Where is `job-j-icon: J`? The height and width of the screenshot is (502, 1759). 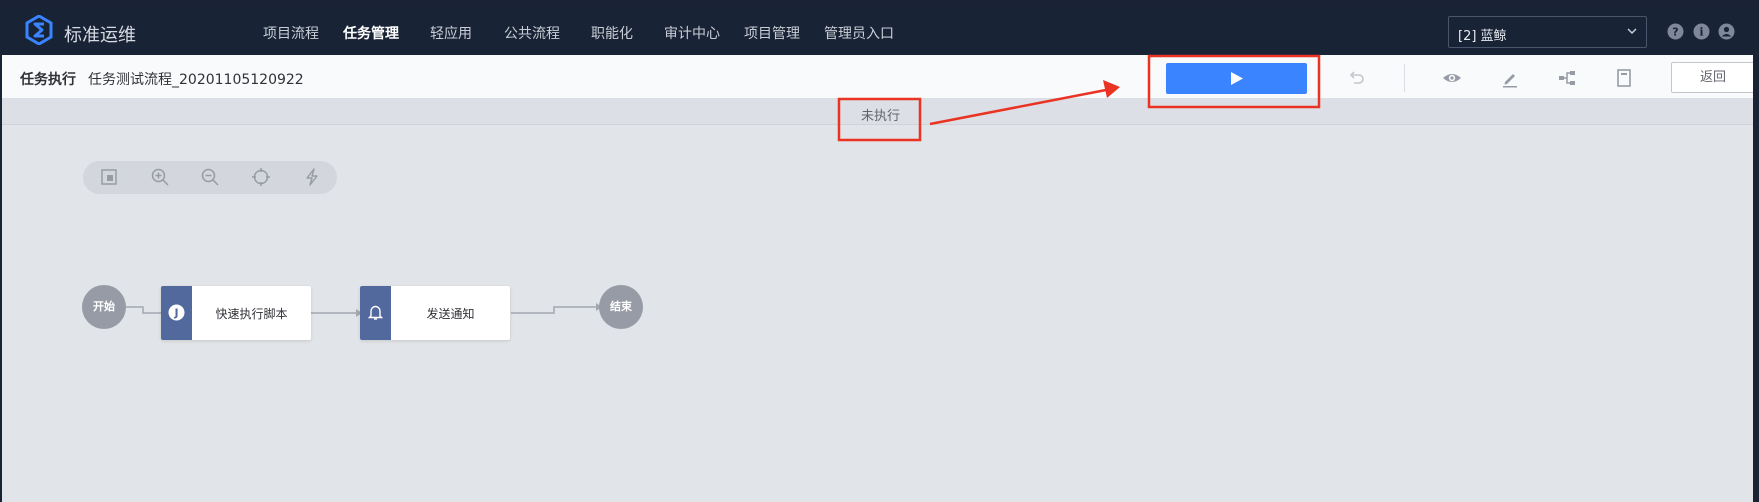 job-j-icon: J is located at coordinates (176, 312).